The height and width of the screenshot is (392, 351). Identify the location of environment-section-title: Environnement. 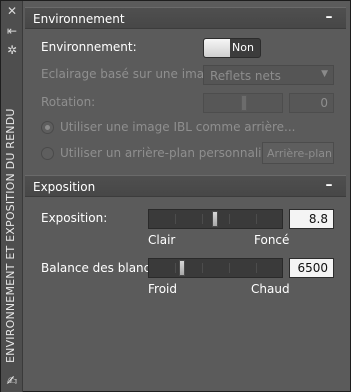
(79, 19).